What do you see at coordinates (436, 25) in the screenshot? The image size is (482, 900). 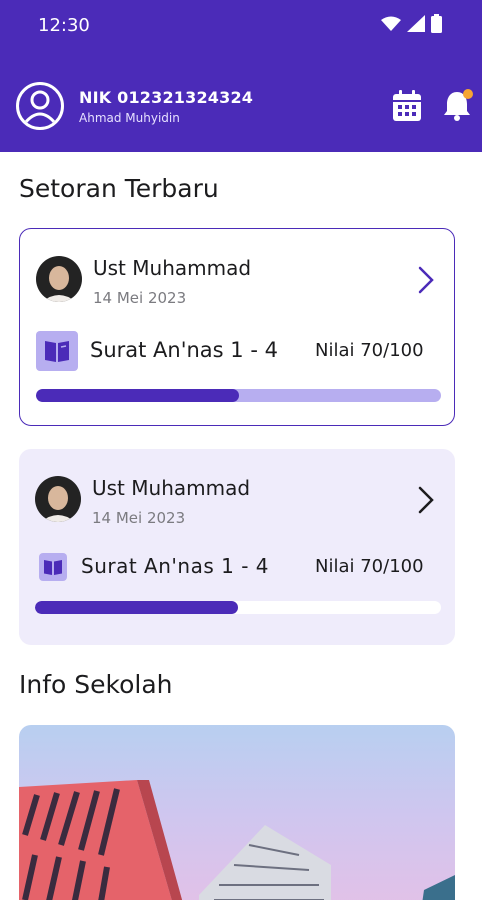 I see `battery-icon` at bounding box center [436, 25].